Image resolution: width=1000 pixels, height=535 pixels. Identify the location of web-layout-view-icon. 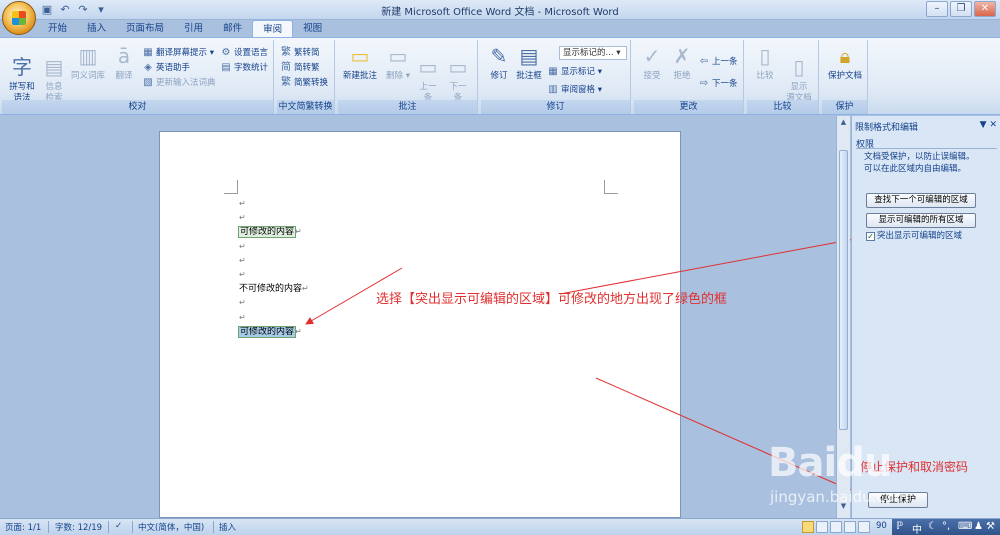
(836, 527).